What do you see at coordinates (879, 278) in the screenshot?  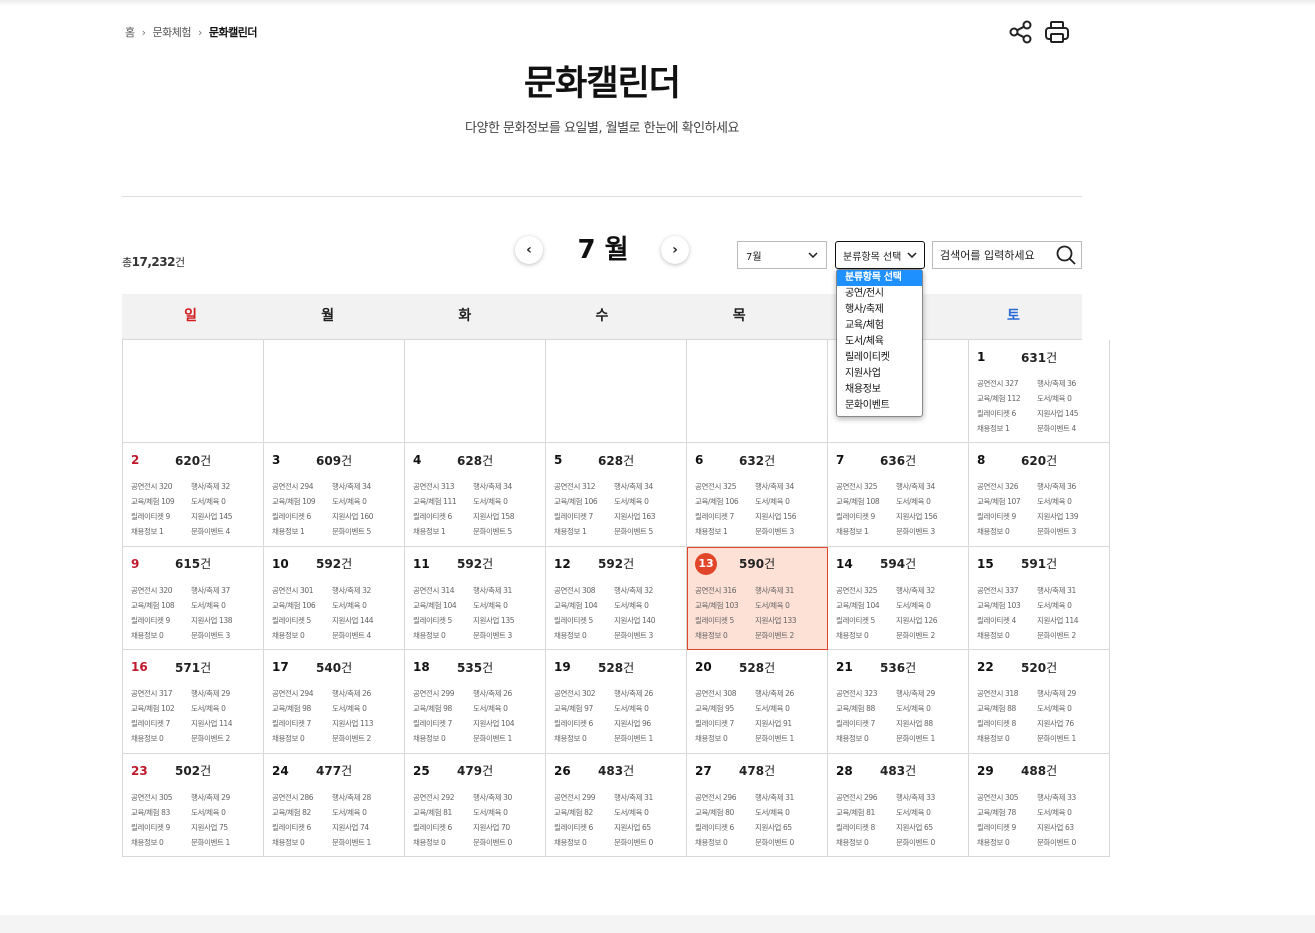 I see `category-option: 분류항목 선택` at bounding box center [879, 278].